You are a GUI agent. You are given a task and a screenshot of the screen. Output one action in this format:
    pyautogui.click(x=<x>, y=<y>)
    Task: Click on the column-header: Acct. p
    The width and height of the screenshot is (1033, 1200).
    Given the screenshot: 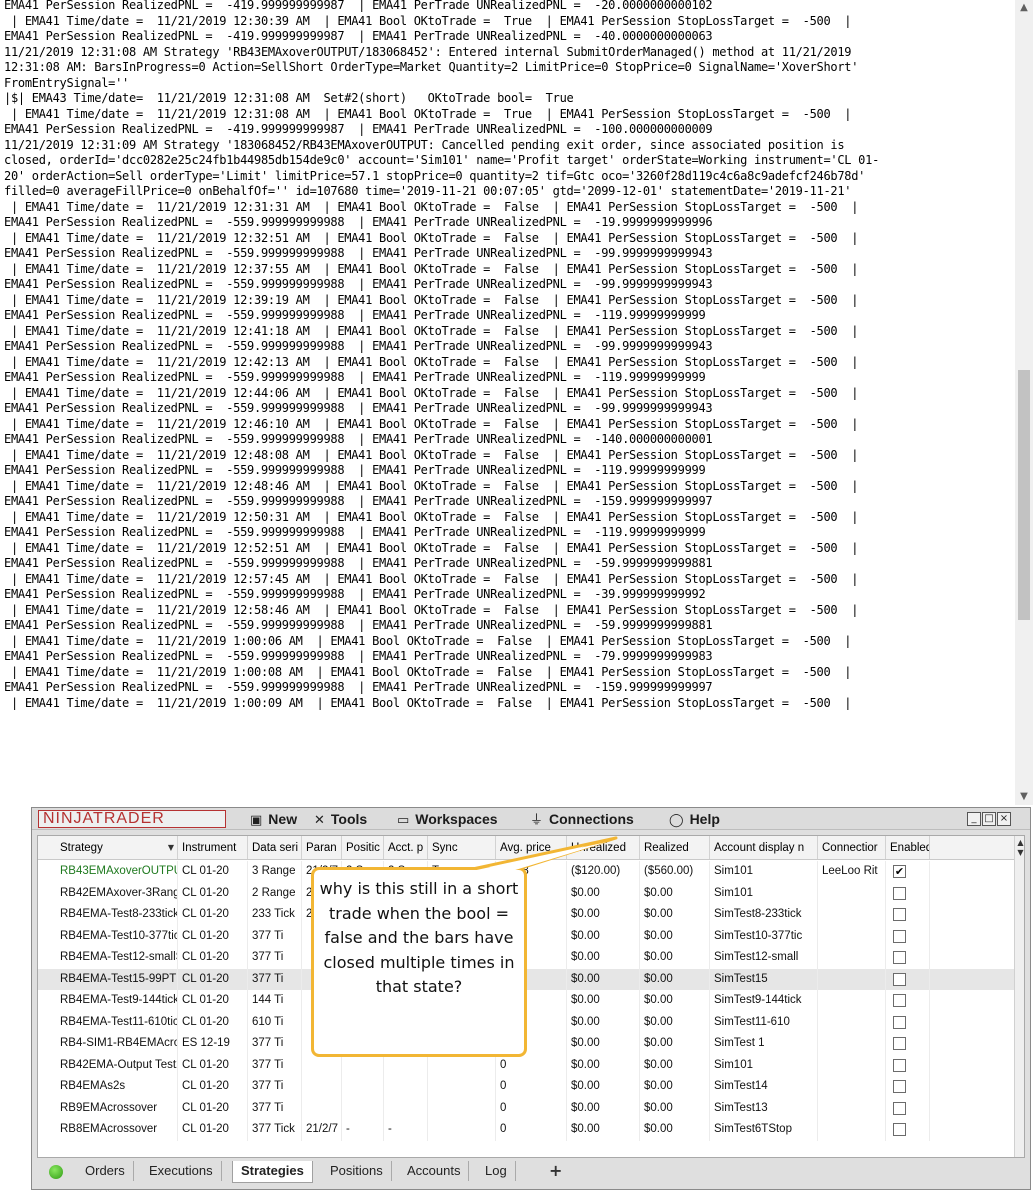 What is the action you would take?
    pyautogui.click(x=406, y=847)
    